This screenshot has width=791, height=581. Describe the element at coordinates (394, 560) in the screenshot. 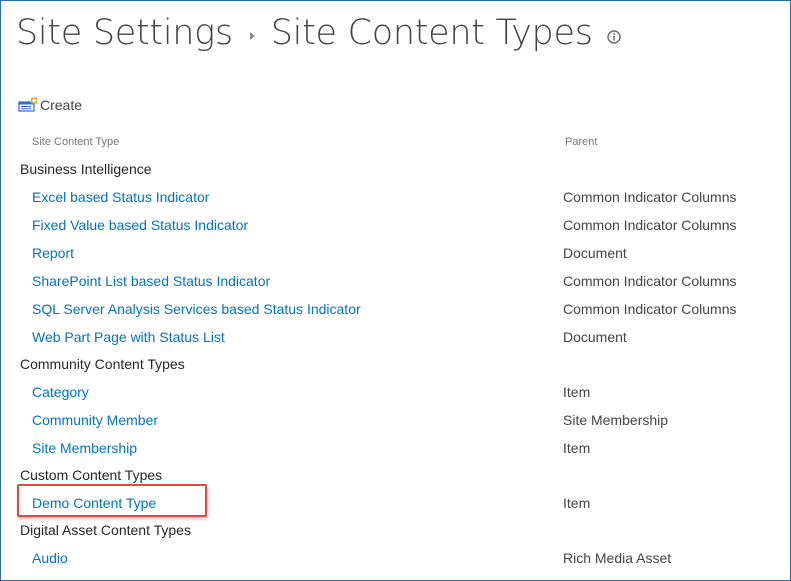

I see `table-row: Audio Rich Media Asset` at that location.